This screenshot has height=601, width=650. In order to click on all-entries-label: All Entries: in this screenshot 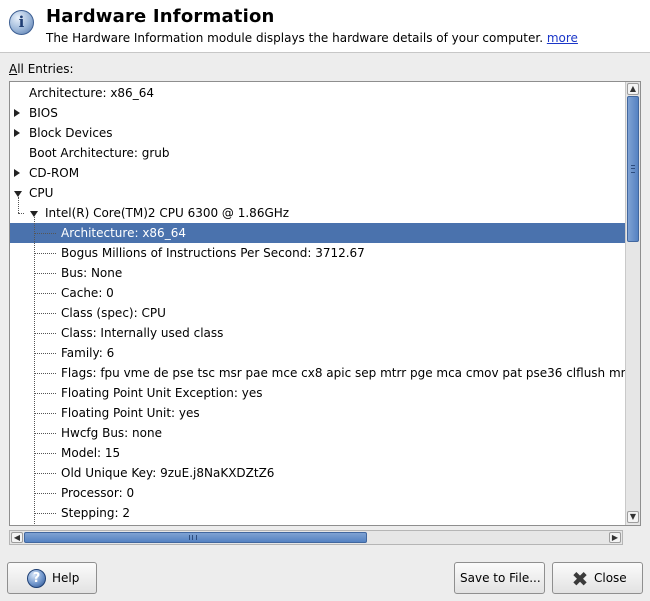, I will do `click(41, 69)`.